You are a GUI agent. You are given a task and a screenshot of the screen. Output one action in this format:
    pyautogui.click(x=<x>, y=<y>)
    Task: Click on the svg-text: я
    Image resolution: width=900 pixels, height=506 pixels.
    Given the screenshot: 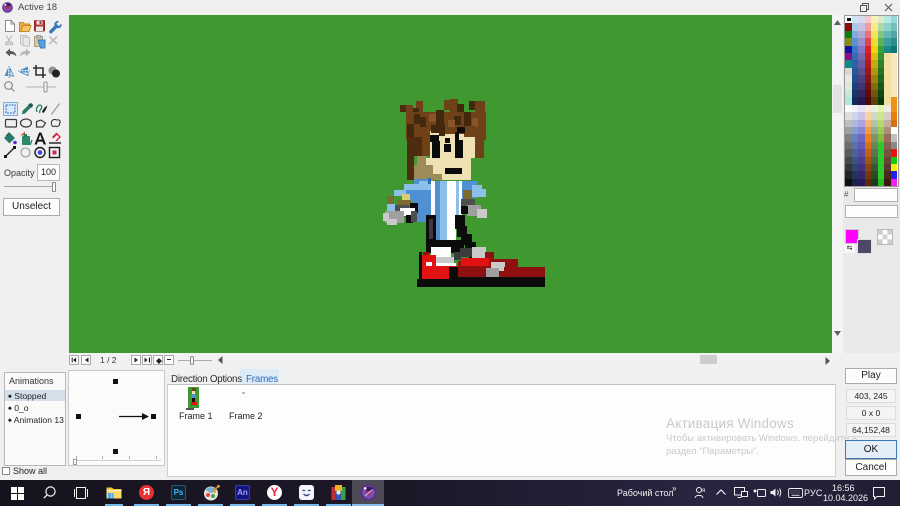 What is the action you would take?
    pyautogui.click(x=703, y=491)
    